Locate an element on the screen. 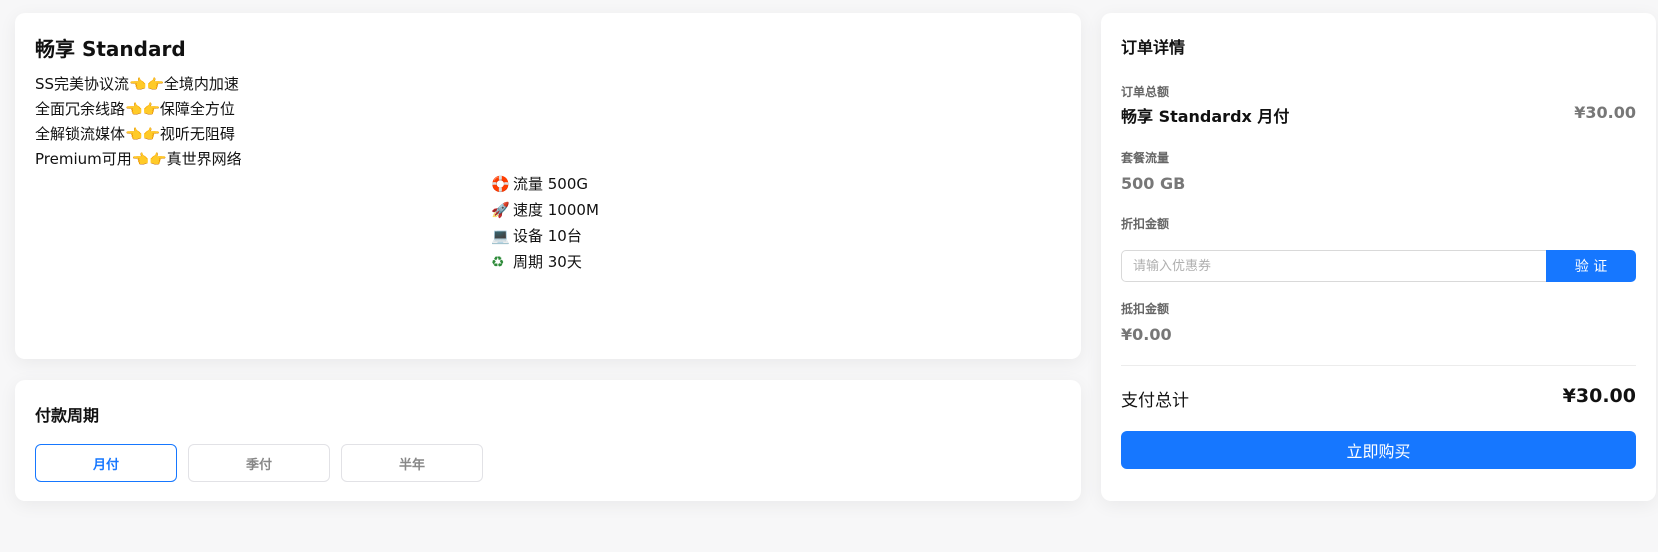 This screenshot has height=552, width=1658. order-item-name: 畅享 Standardx 月付 is located at coordinates (1205, 116).